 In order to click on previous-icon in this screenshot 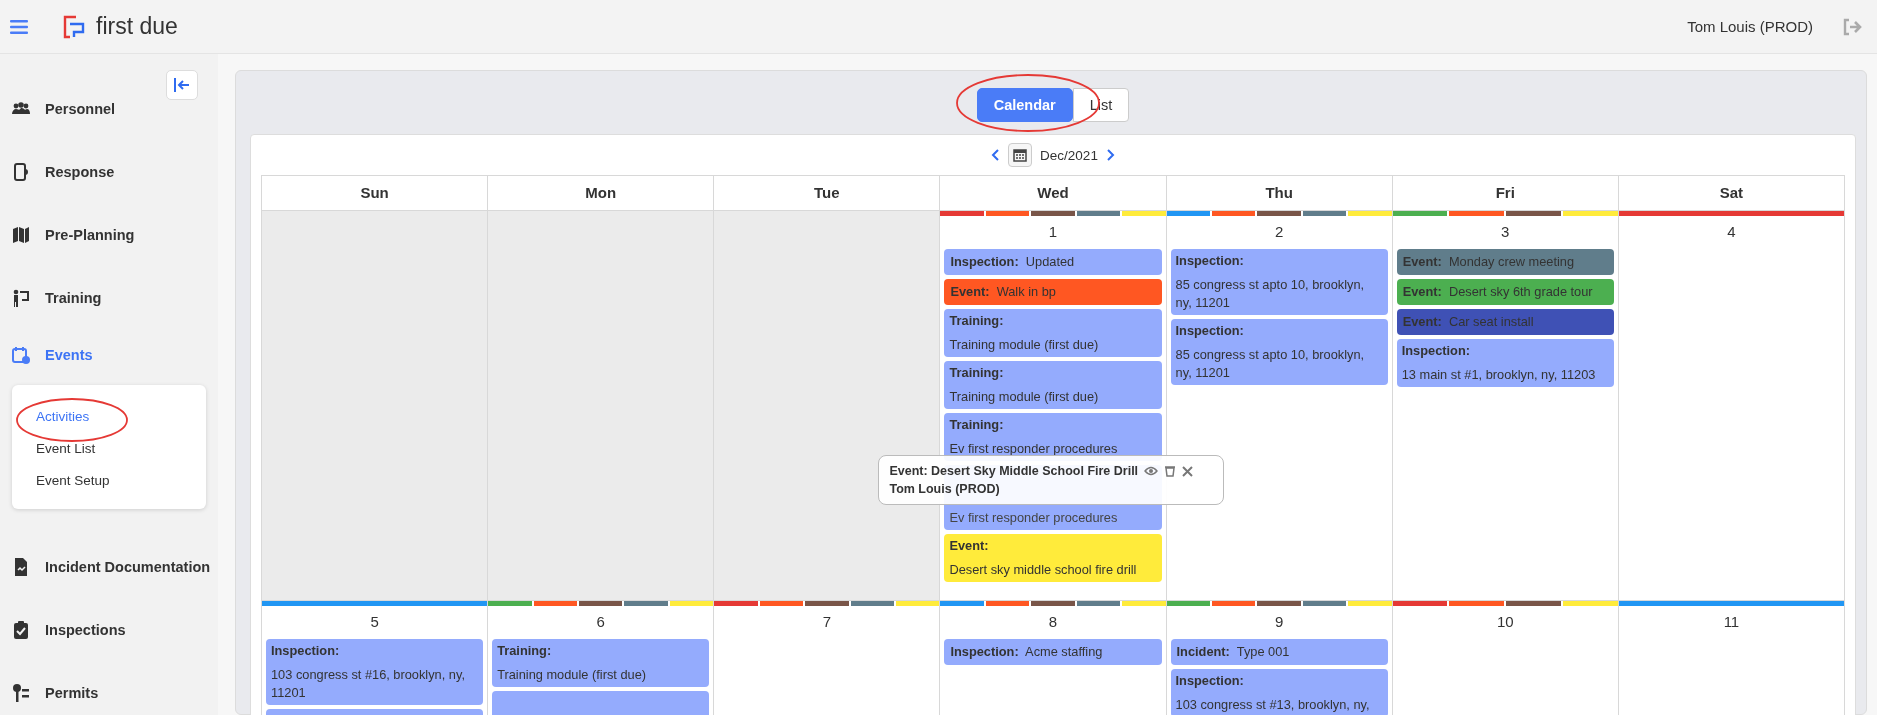, I will do `click(995, 155)`.